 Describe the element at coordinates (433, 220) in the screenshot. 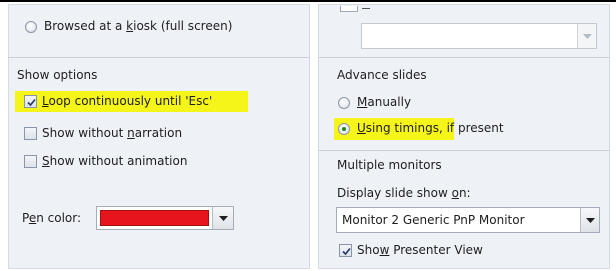

I see `monitor-dropdown-value: Monitor 2 Generic PnP Monitor` at that location.